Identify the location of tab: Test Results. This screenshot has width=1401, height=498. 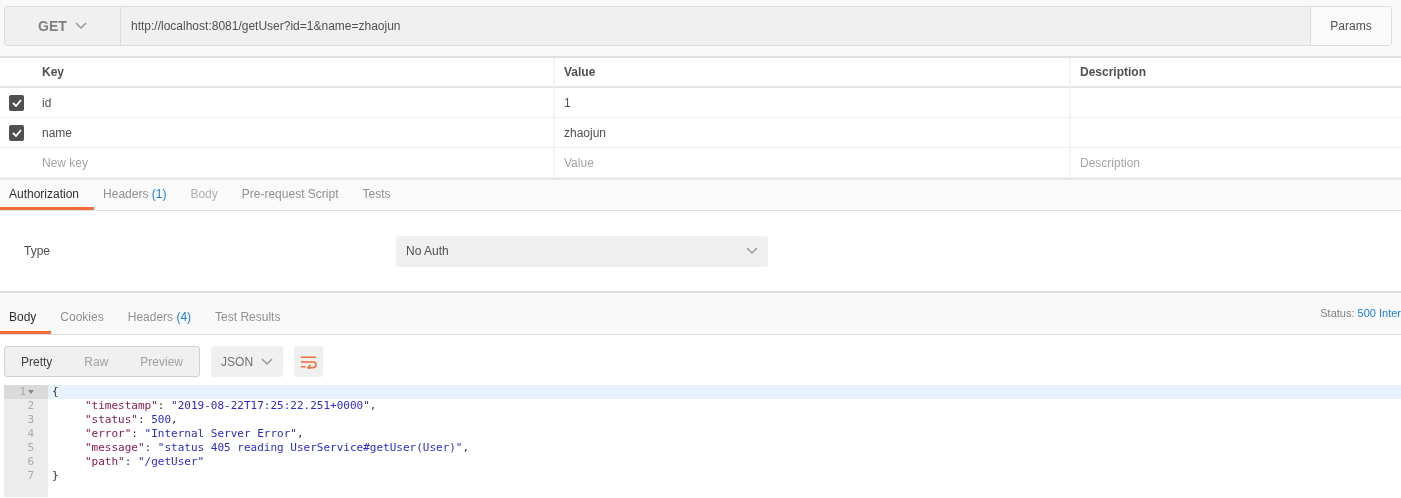
(251, 313).